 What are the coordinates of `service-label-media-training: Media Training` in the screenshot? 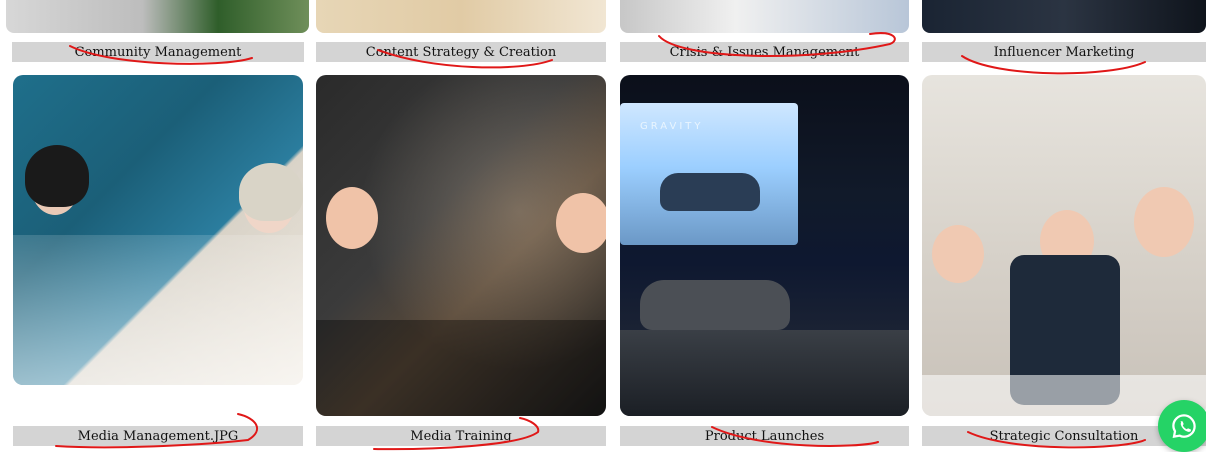 It's located at (461, 436).